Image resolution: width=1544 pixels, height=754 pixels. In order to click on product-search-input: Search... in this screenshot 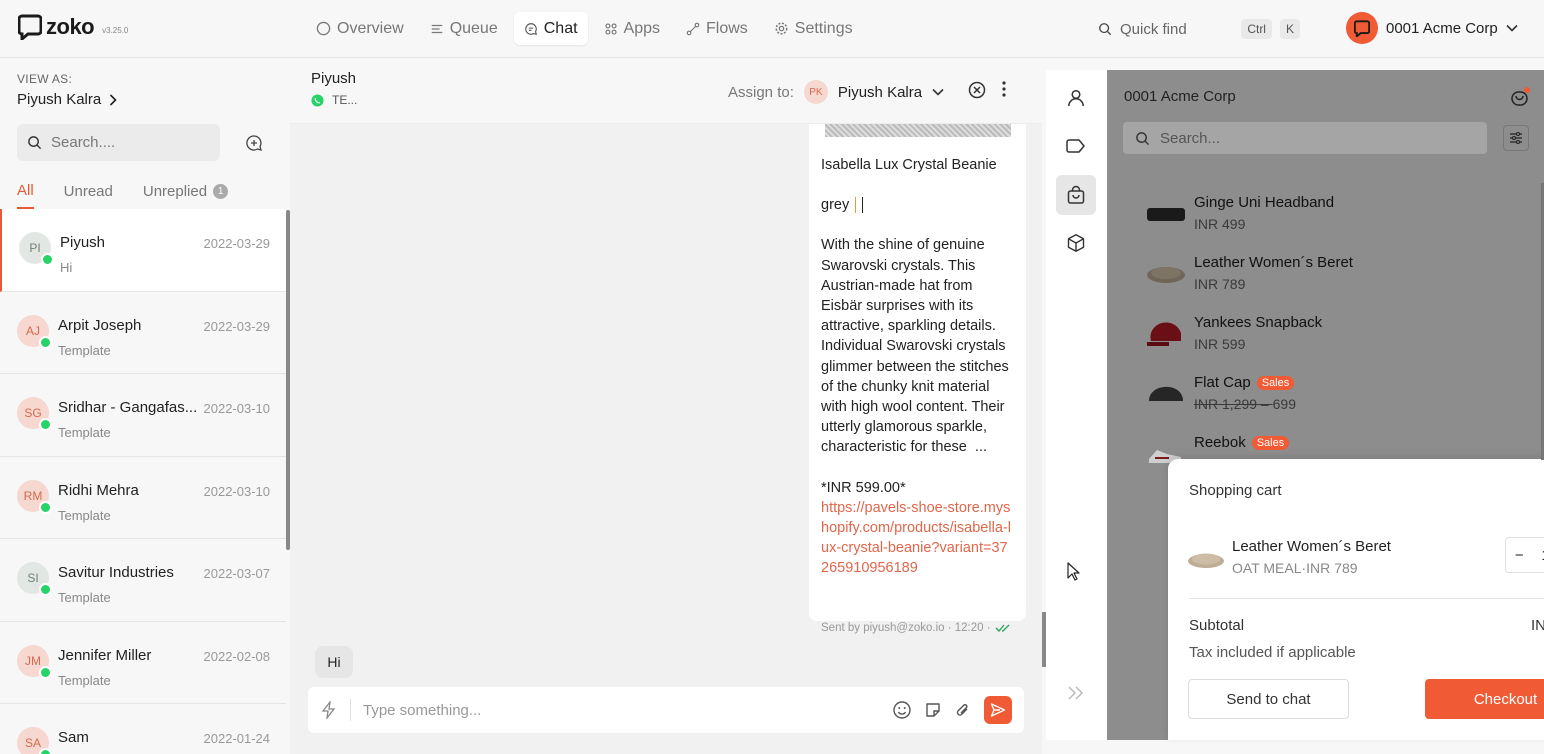, I will do `click(1305, 138)`.